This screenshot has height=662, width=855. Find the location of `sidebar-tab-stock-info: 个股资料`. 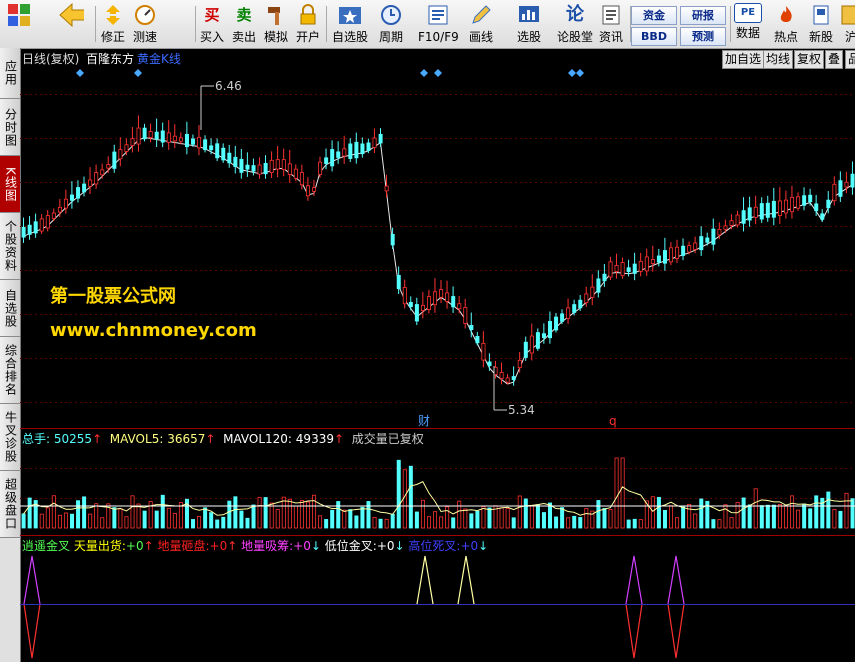

sidebar-tab-stock-info: 个股资料 is located at coordinates (10, 246).